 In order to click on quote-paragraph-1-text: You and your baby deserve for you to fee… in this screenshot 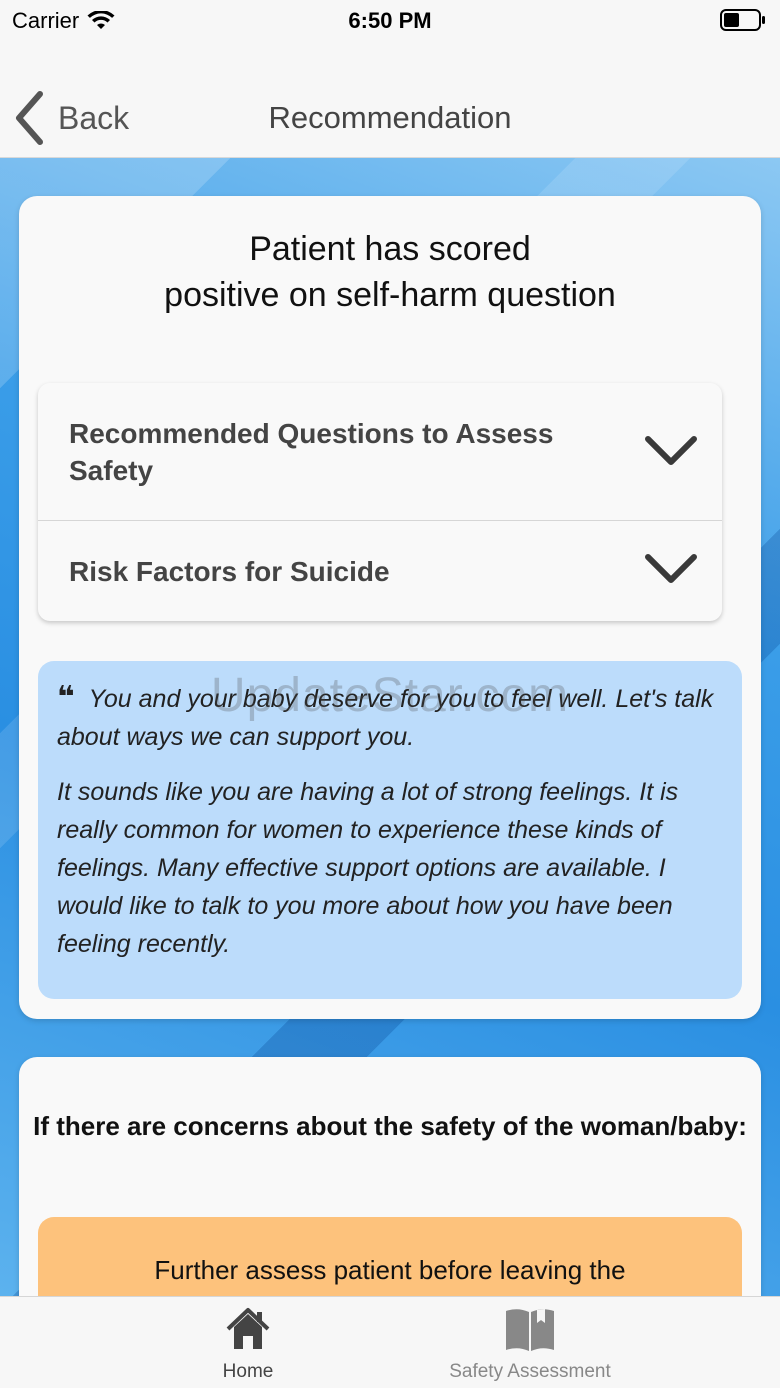, I will do `click(385, 718)`.